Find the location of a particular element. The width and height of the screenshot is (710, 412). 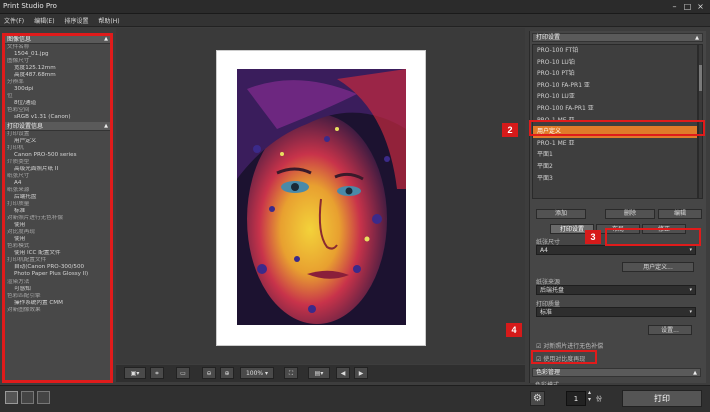

painted-face-image is located at coordinates (321, 197).